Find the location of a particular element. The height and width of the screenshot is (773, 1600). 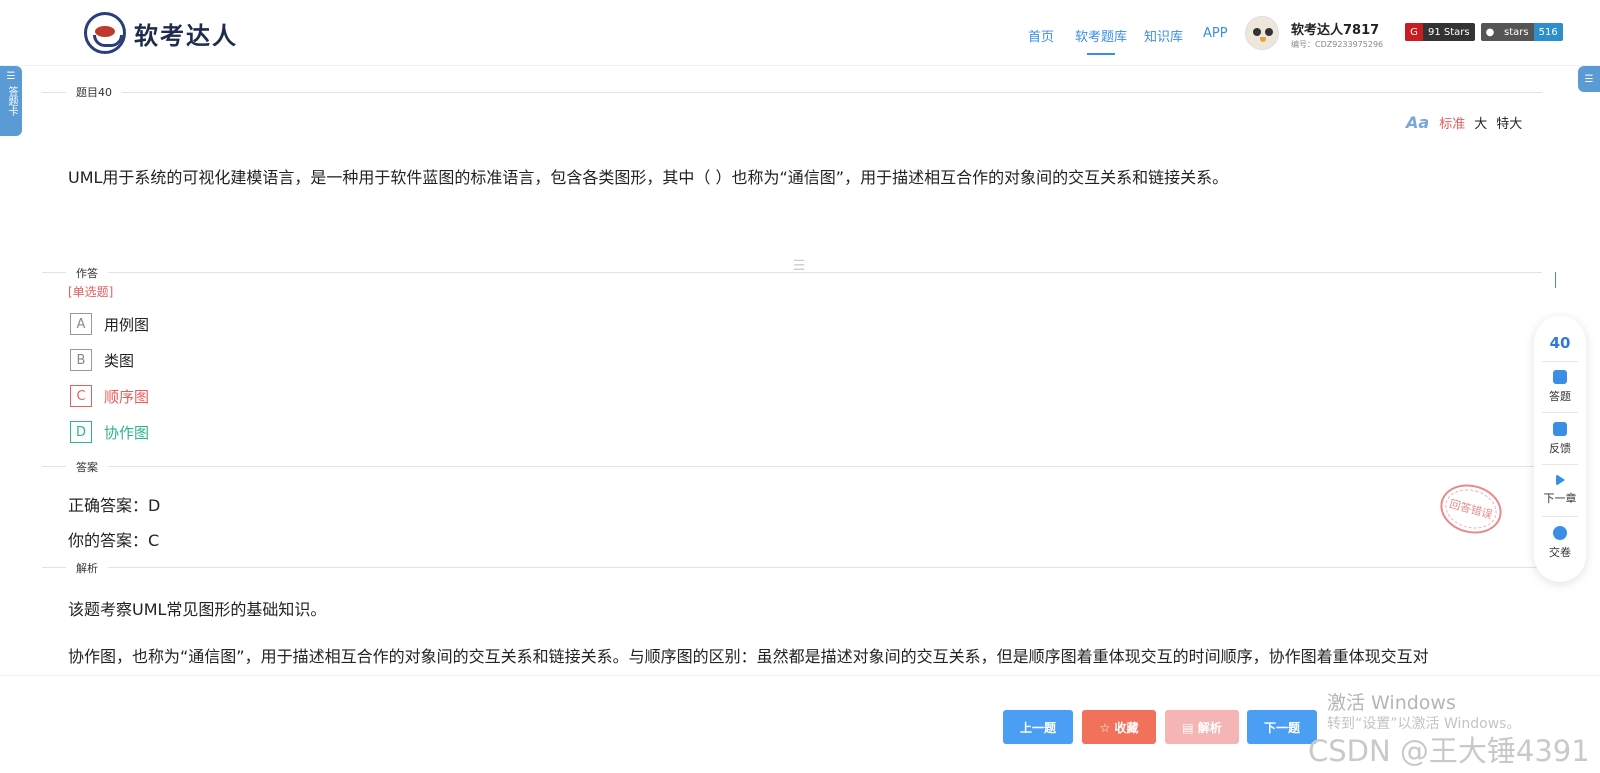

site-logo: 软考达人 is located at coordinates (161, 33).